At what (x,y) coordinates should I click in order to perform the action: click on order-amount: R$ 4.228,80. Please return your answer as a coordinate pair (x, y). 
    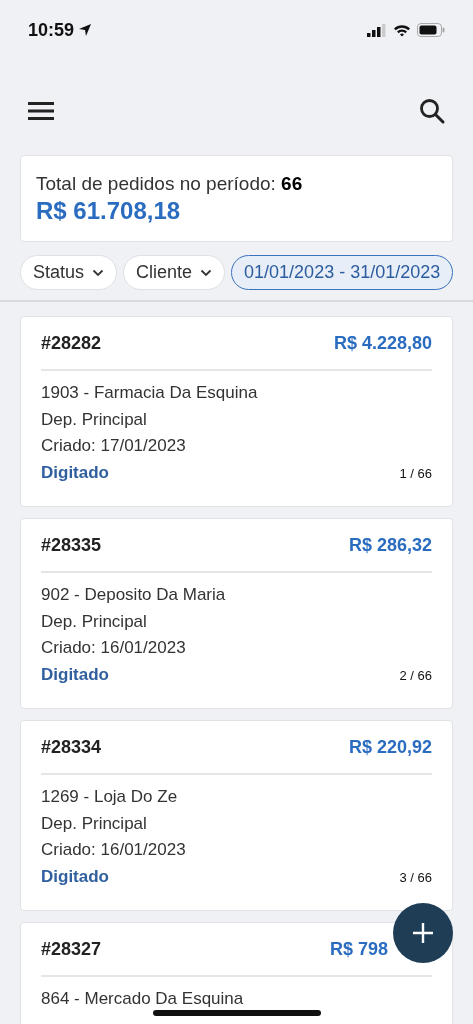
    Looking at the image, I should click on (382, 343).